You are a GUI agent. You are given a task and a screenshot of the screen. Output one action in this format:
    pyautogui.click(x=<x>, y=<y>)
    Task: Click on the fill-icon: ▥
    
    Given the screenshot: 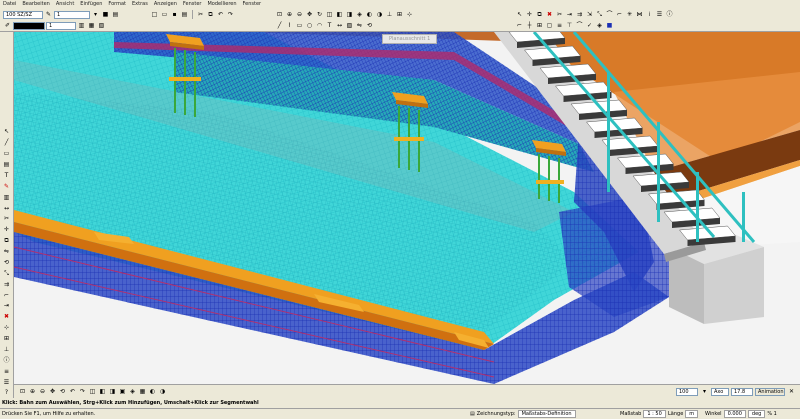 What is the action you would take?
    pyautogui.click(x=81, y=25)
    